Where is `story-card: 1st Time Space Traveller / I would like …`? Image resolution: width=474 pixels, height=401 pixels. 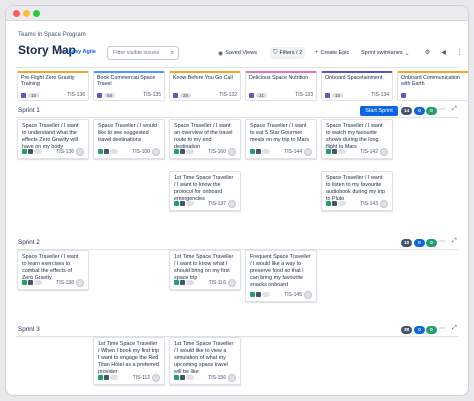 story-card: 1st Time Space Traveller / I would like … is located at coordinates (205, 361).